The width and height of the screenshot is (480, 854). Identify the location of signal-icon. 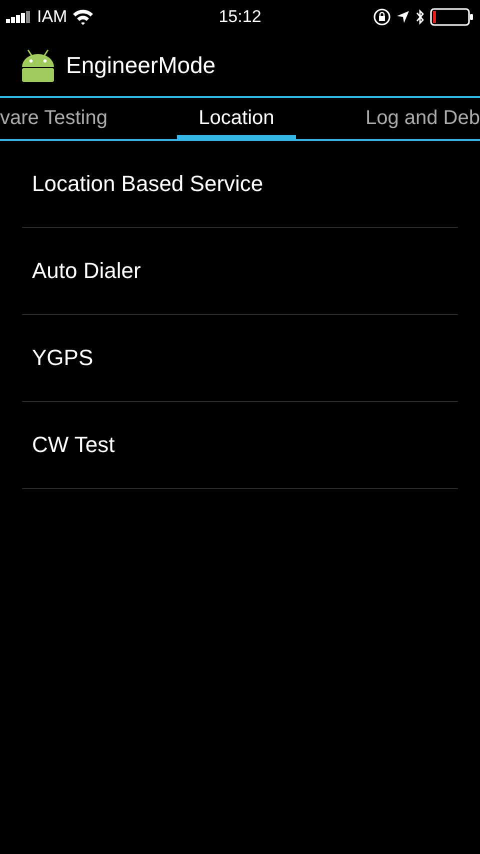
(19, 17).